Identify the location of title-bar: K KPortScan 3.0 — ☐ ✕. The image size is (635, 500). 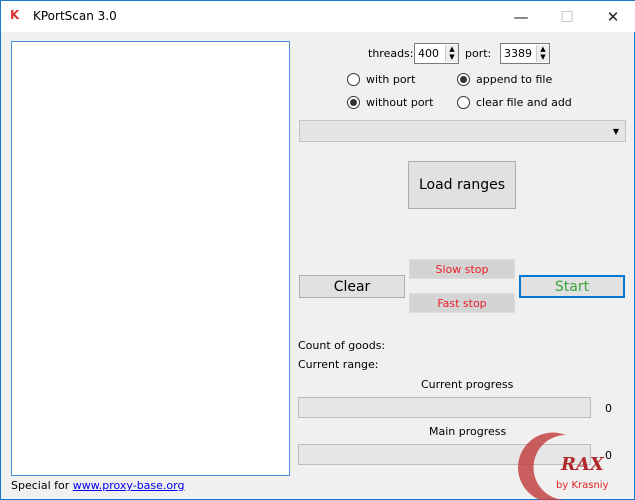
(318, 16).